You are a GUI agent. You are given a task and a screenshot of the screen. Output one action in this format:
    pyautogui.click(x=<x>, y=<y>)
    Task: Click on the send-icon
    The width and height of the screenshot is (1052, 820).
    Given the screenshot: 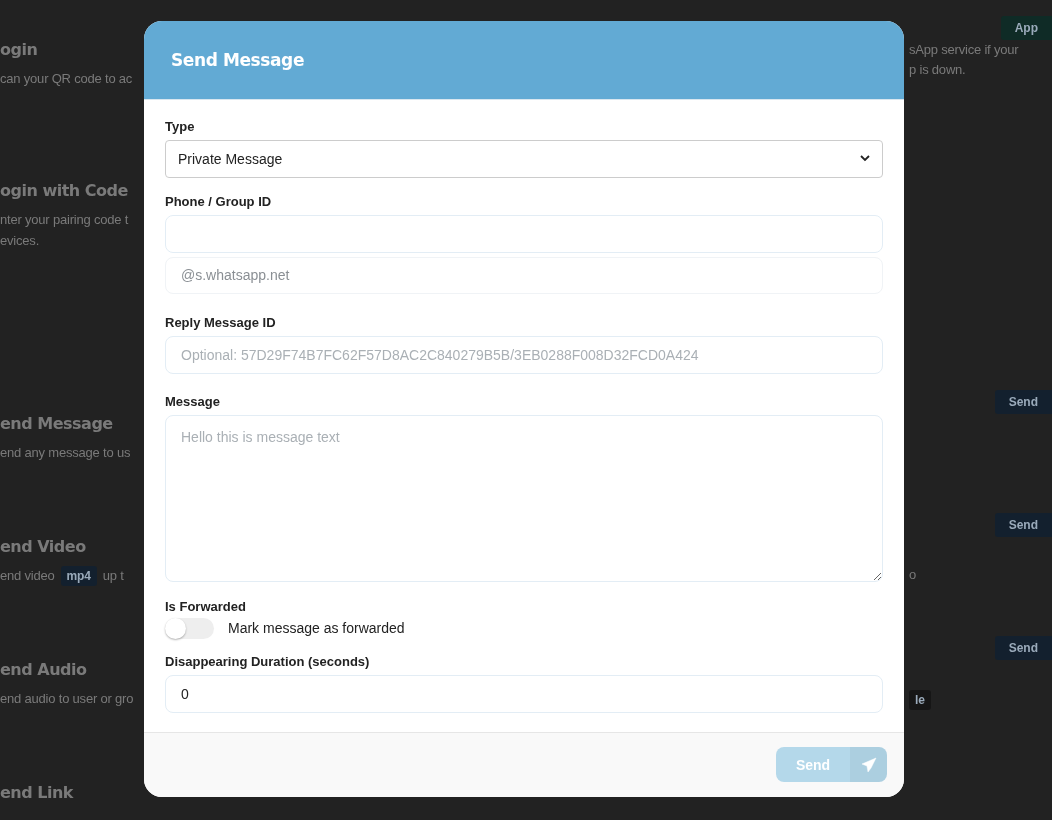 What is the action you would take?
    pyautogui.click(x=868, y=764)
    